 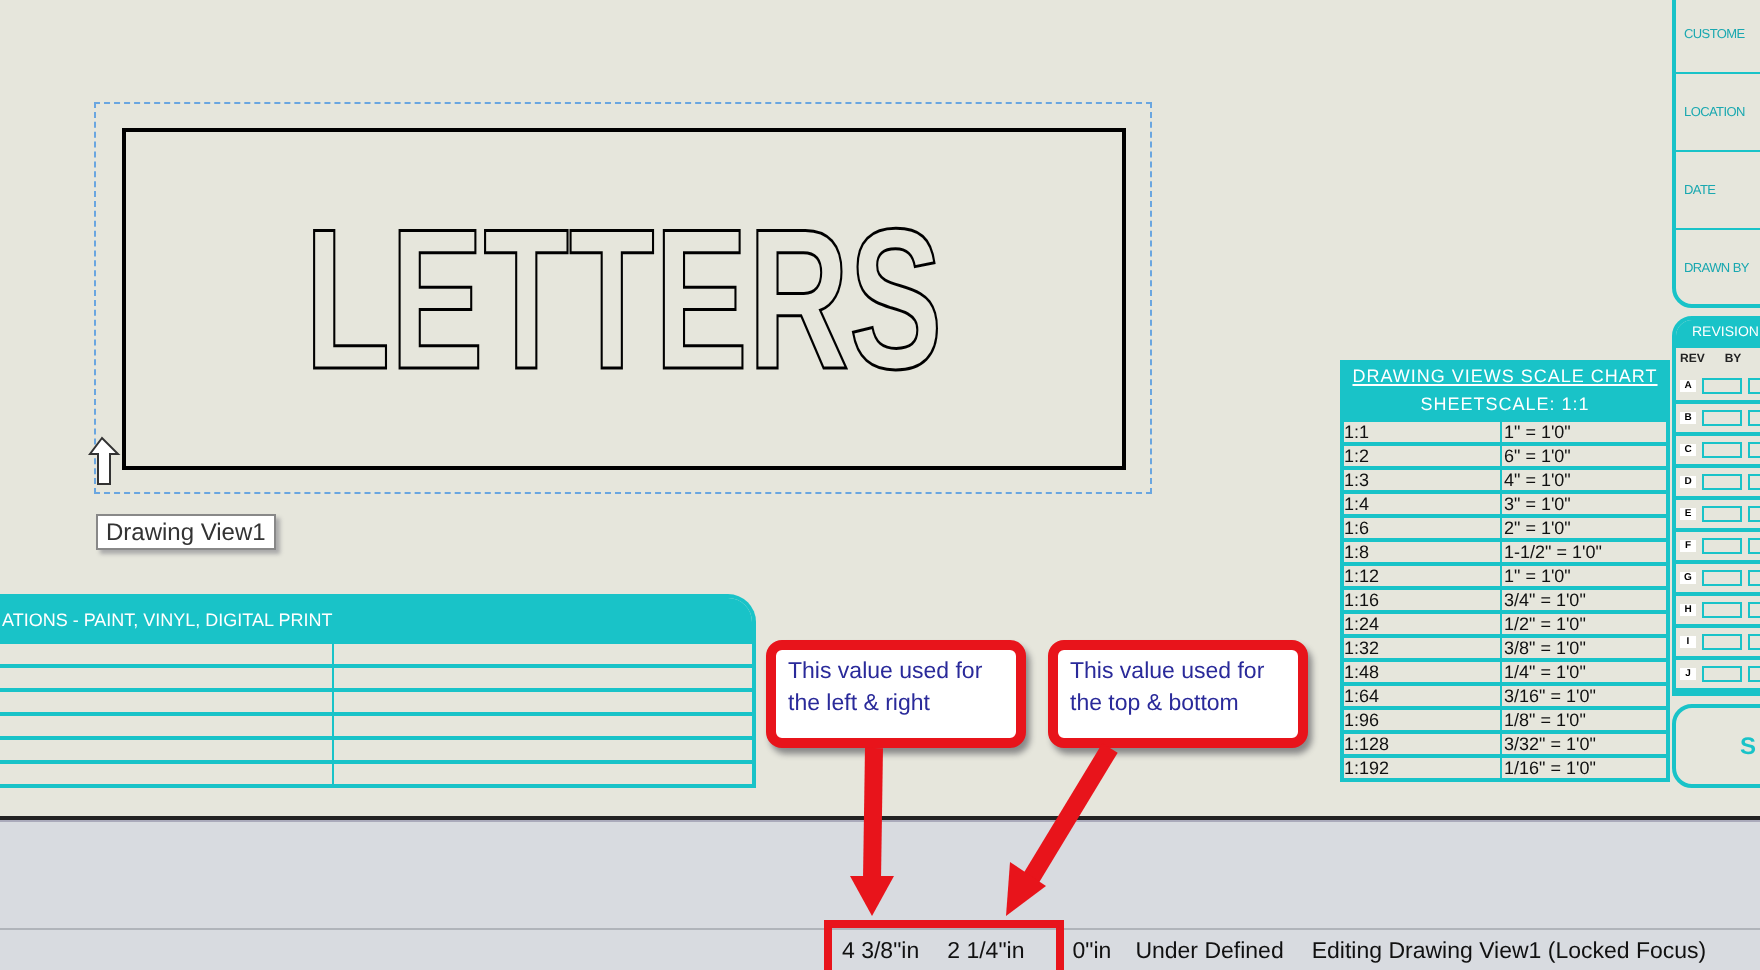 I want to click on table-cell: 3/4" = 1'0", so click(x=1544, y=600).